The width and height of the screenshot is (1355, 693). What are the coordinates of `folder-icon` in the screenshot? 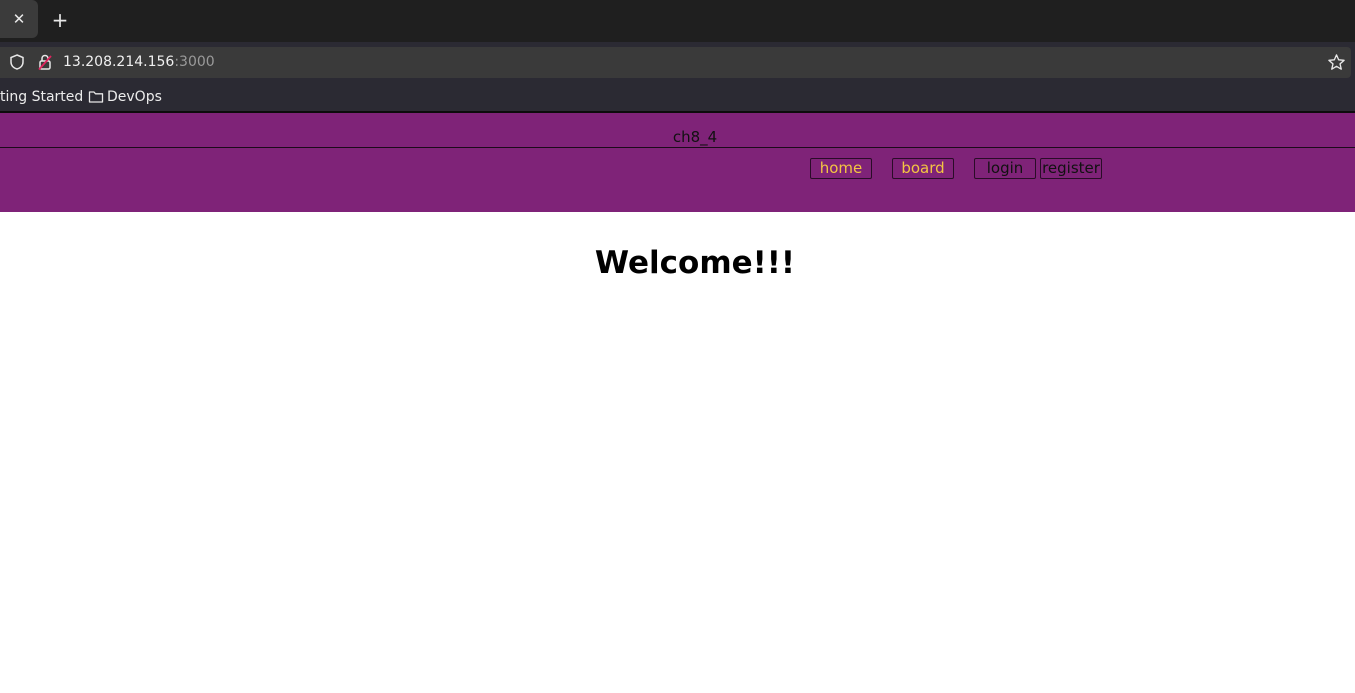 It's located at (96, 97).